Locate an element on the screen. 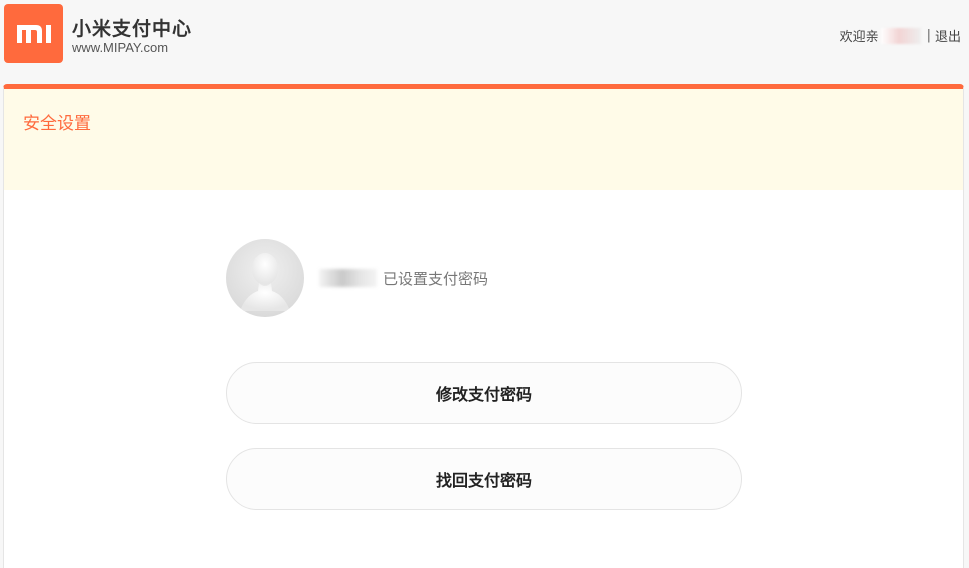 Image resolution: width=969 pixels, height=568 pixels. recover-password-button: 找回支付密码 is located at coordinates (484, 479).